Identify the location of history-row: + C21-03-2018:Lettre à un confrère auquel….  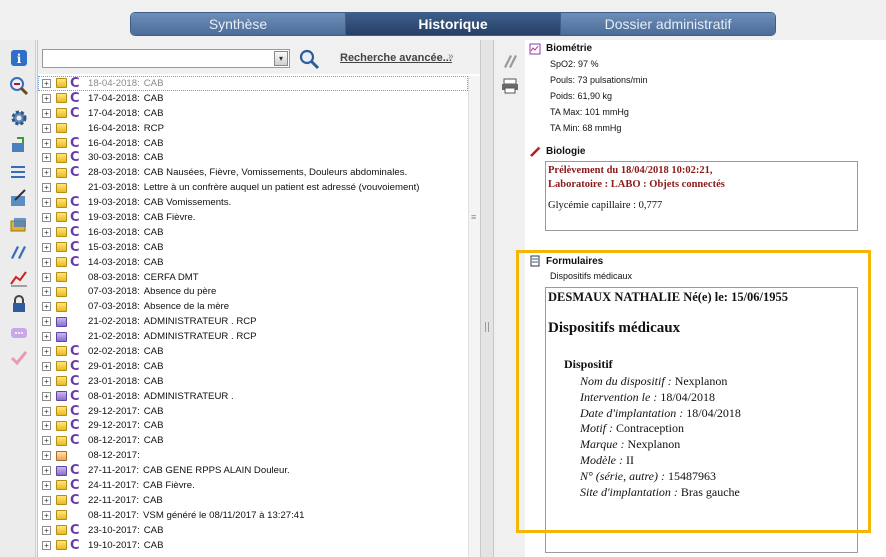
(253, 187).